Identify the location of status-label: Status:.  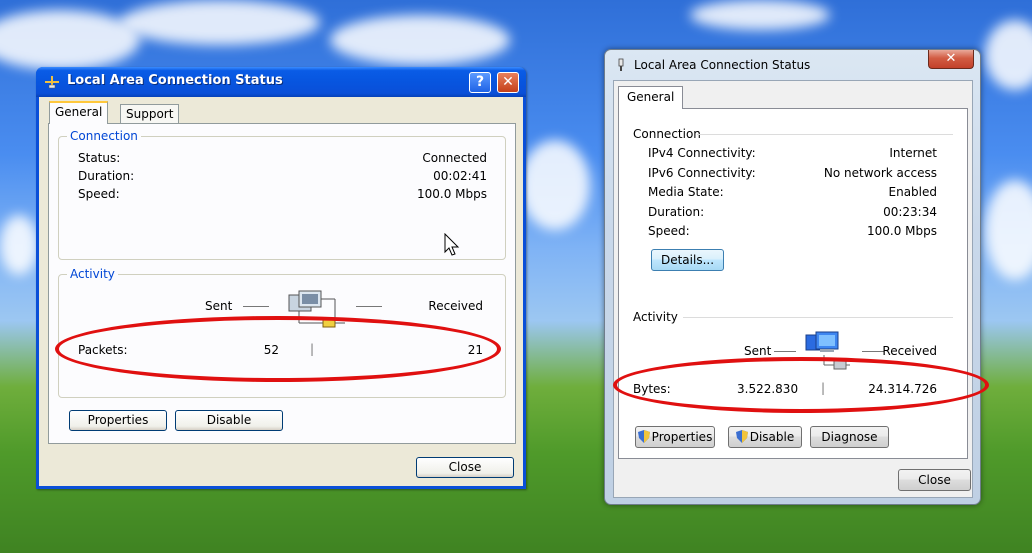
(99, 158).